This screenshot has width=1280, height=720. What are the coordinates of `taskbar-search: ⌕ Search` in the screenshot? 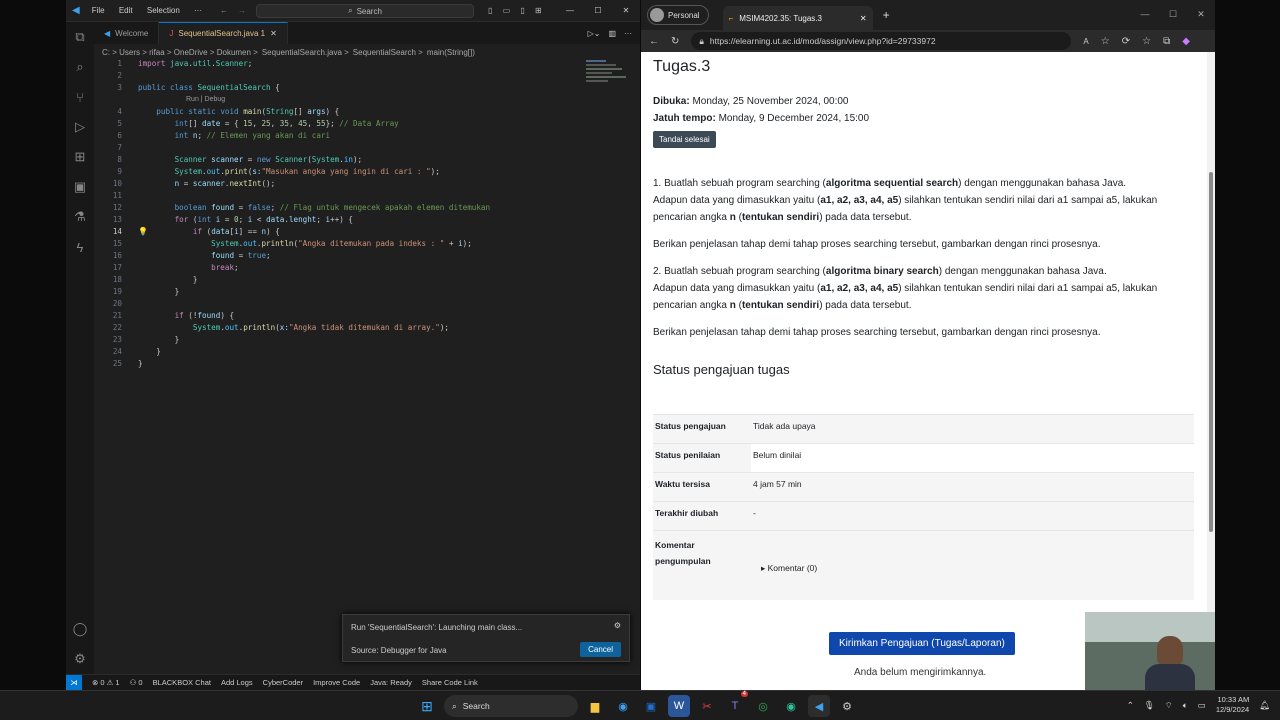 It's located at (511, 706).